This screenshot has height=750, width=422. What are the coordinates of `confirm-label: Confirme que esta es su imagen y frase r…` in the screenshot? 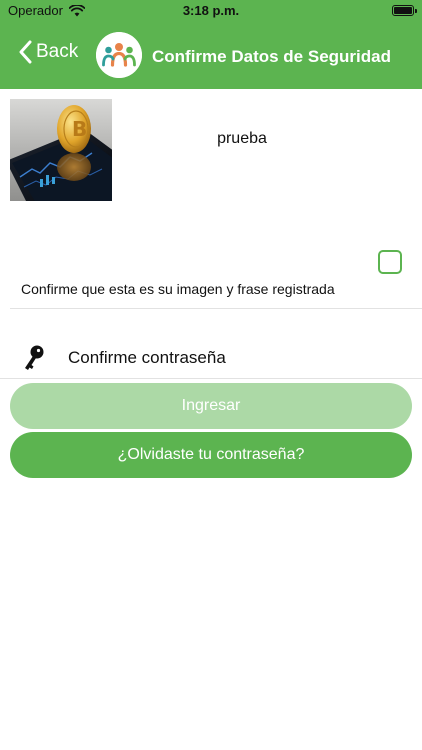 It's located at (178, 289).